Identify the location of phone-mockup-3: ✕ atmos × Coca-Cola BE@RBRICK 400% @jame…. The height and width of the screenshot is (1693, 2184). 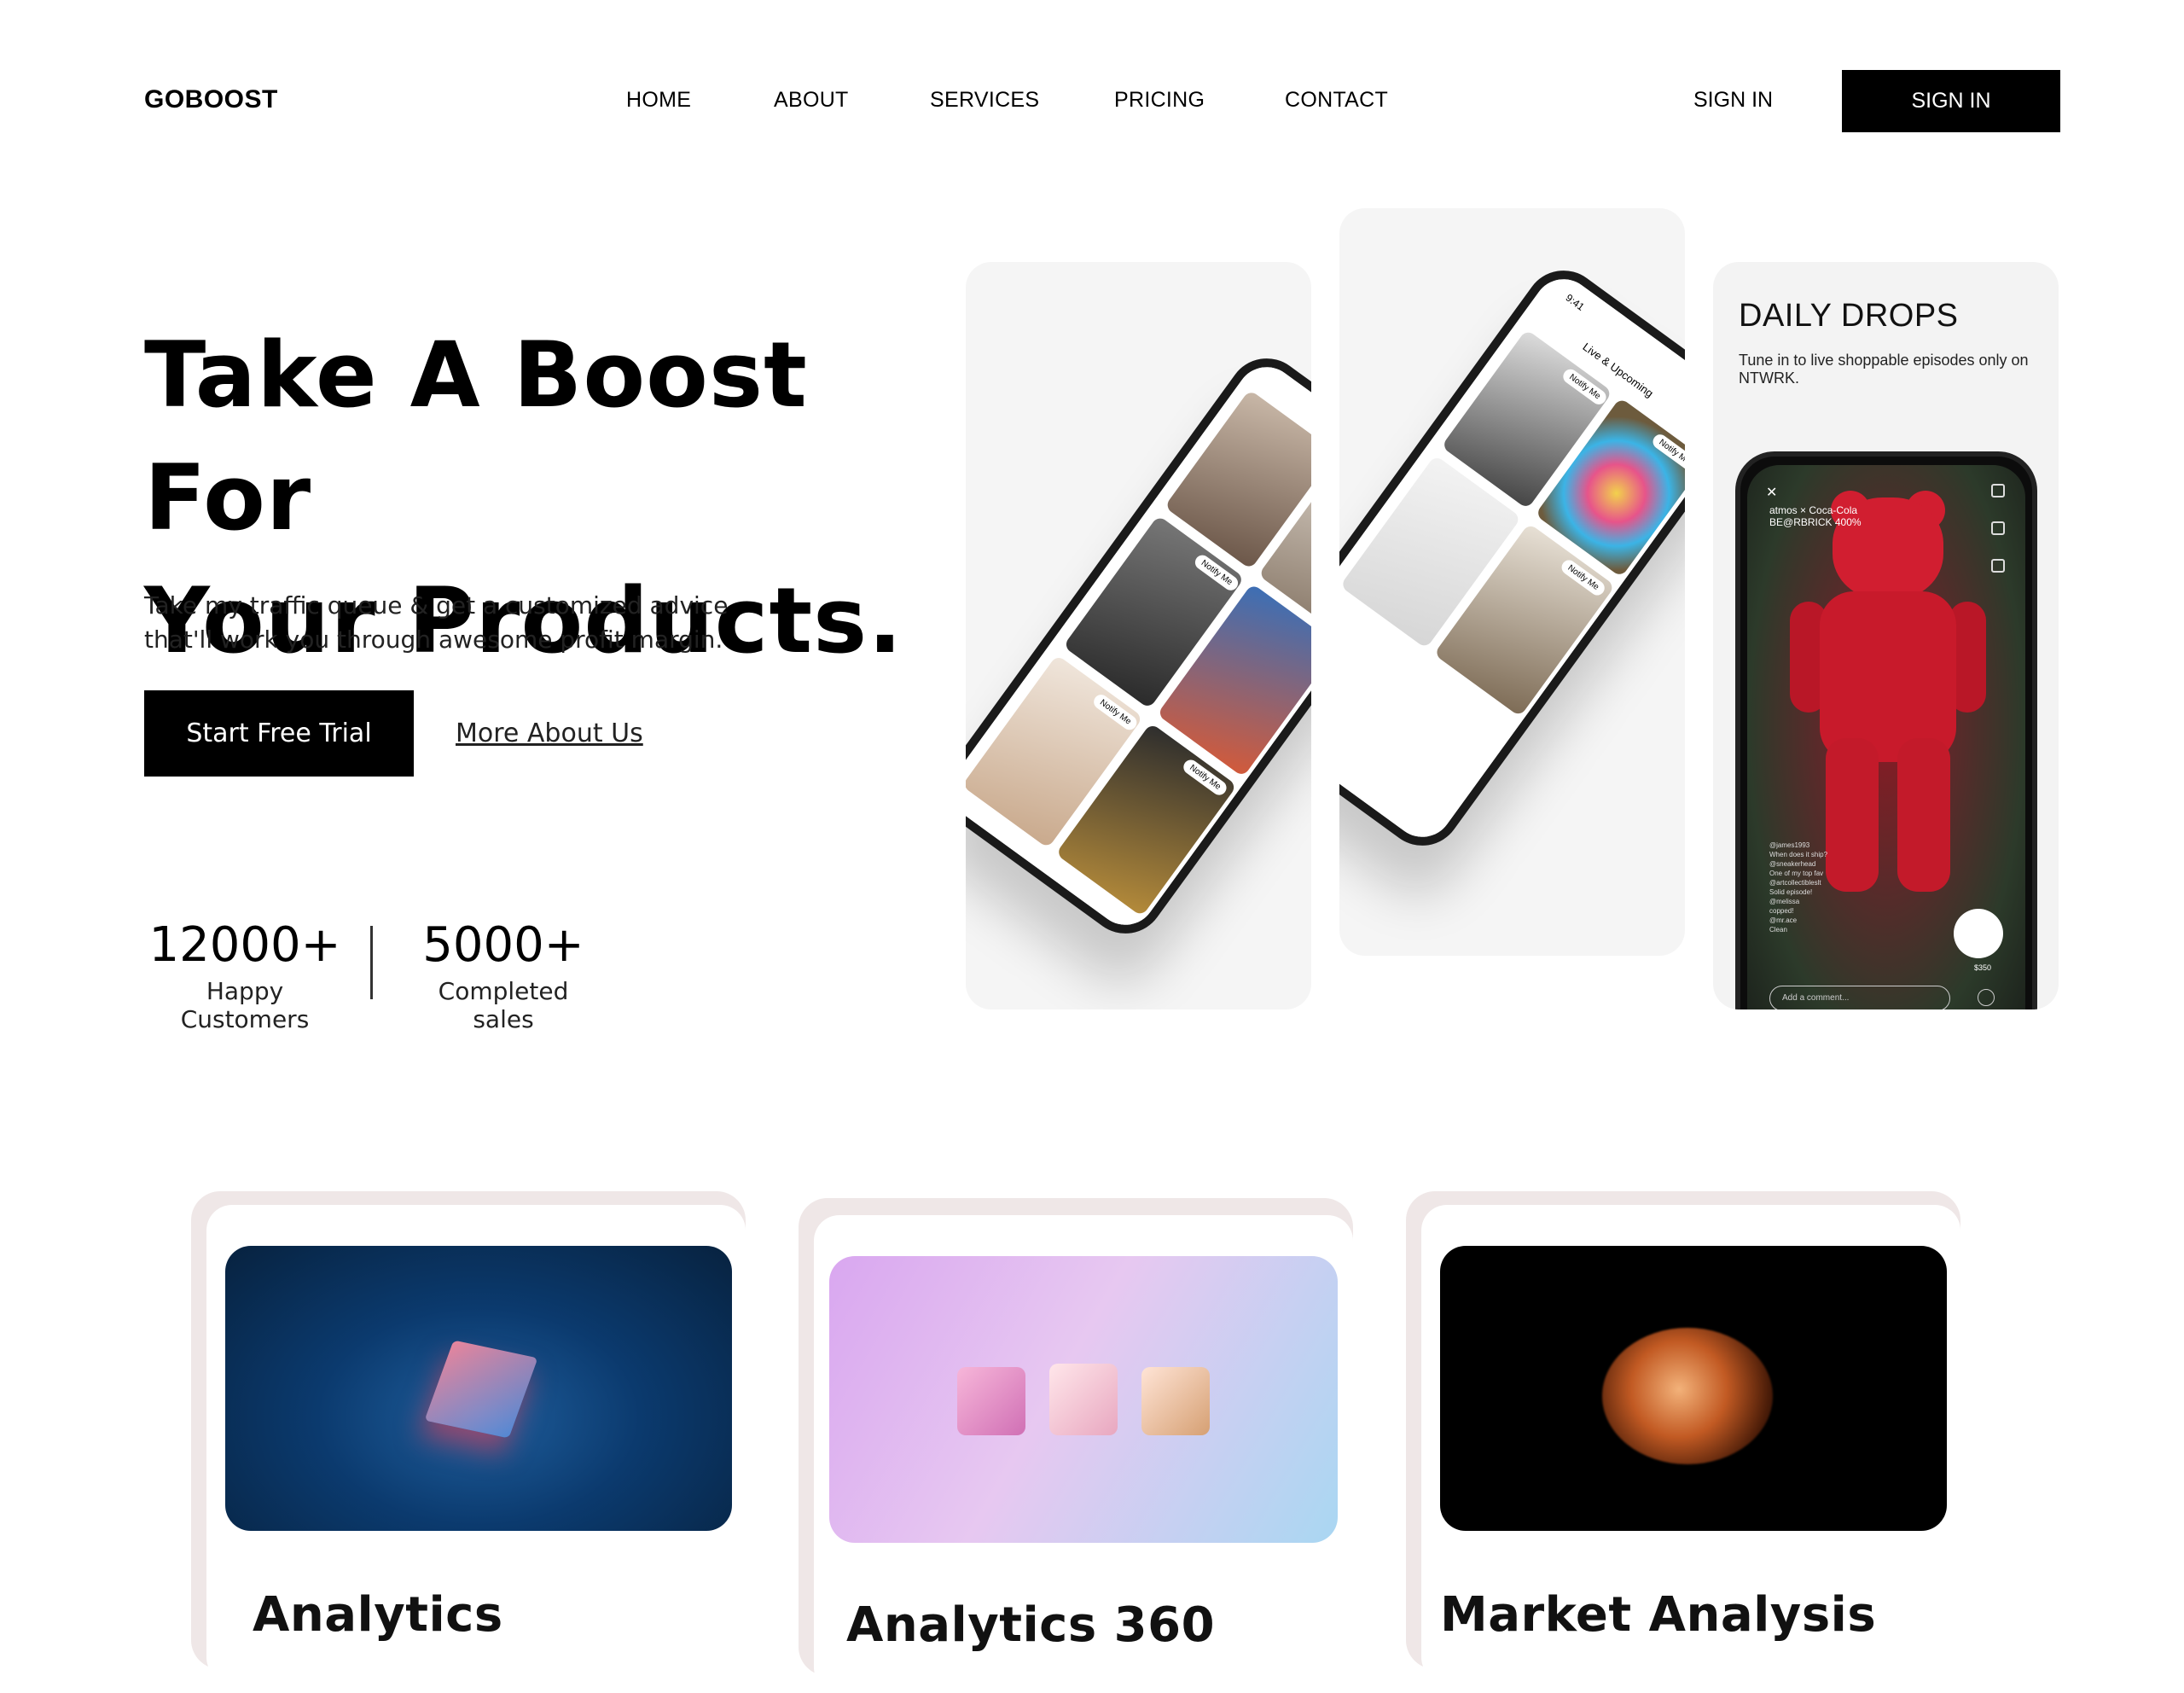
(1886, 730).